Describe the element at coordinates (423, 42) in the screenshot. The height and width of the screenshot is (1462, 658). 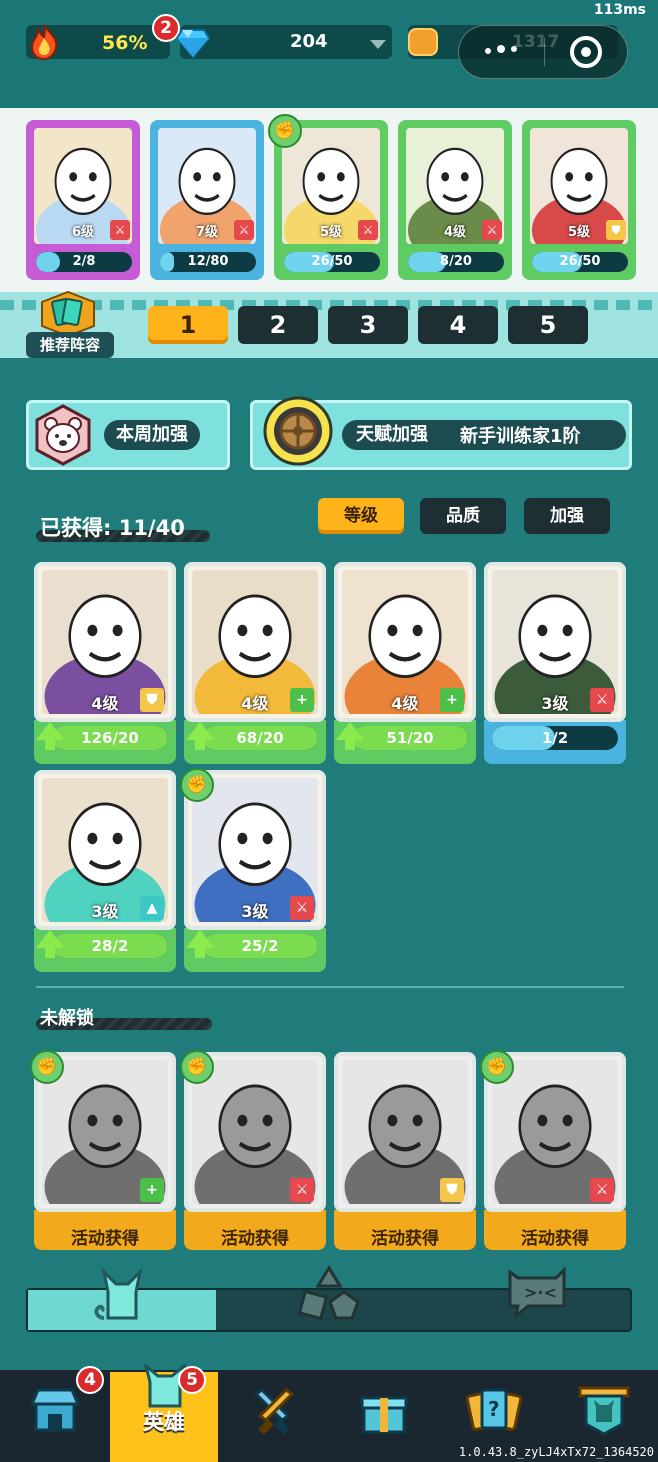
I see `paw-coin-icon` at that location.